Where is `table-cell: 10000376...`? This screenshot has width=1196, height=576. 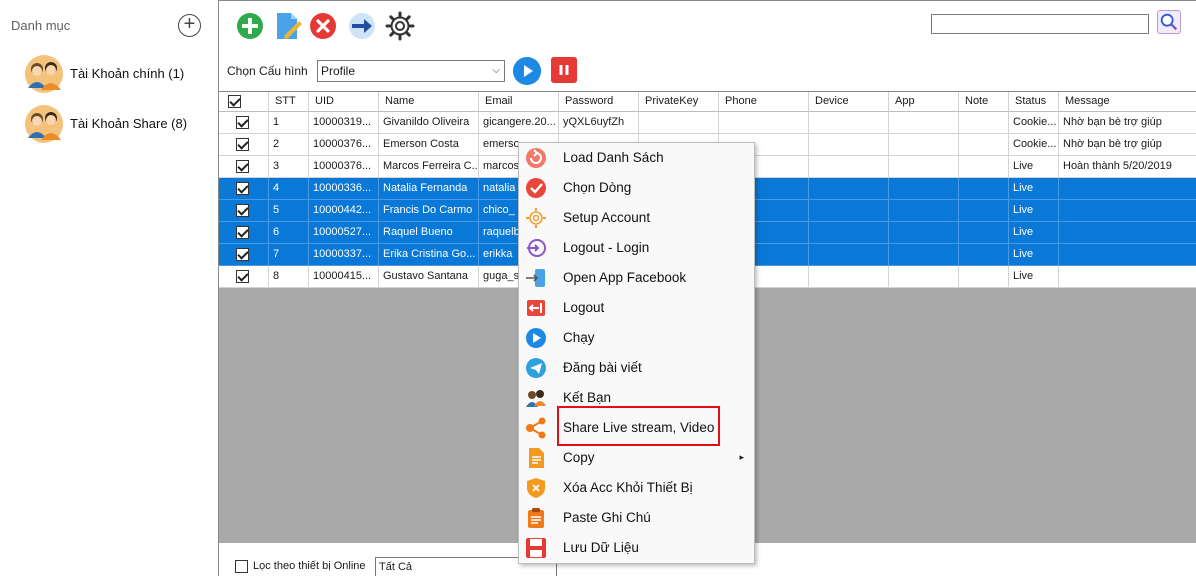
table-cell: 10000376... is located at coordinates (344, 167).